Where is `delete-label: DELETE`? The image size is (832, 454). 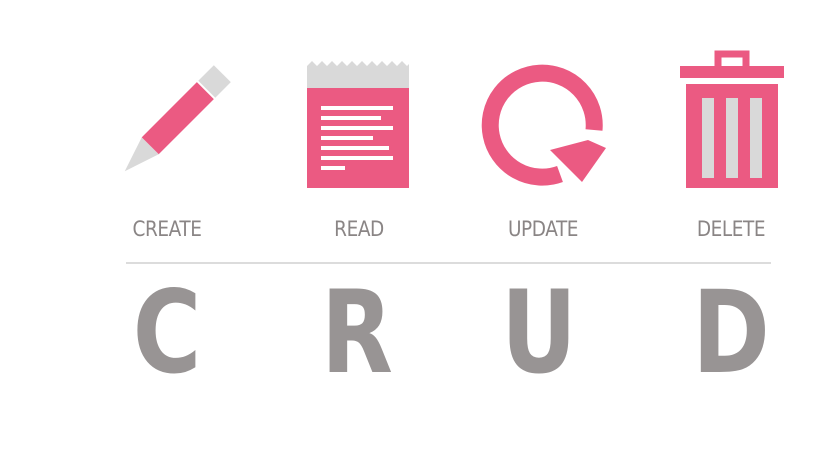 delete-label: DELETE is located at coordinates (731, 229).